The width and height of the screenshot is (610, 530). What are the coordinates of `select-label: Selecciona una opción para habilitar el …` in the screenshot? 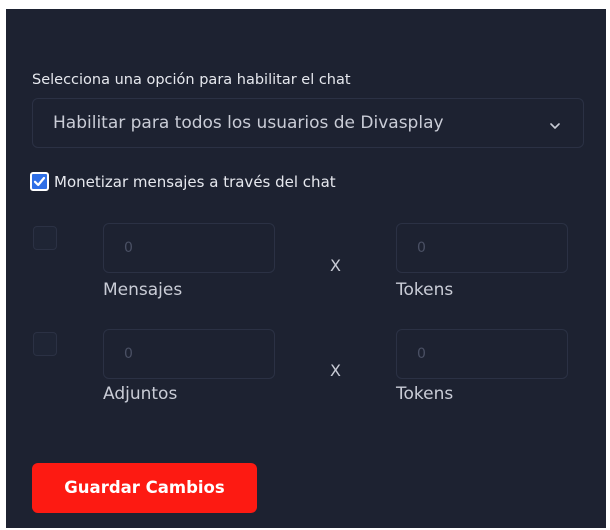 It's located at (191, 80).